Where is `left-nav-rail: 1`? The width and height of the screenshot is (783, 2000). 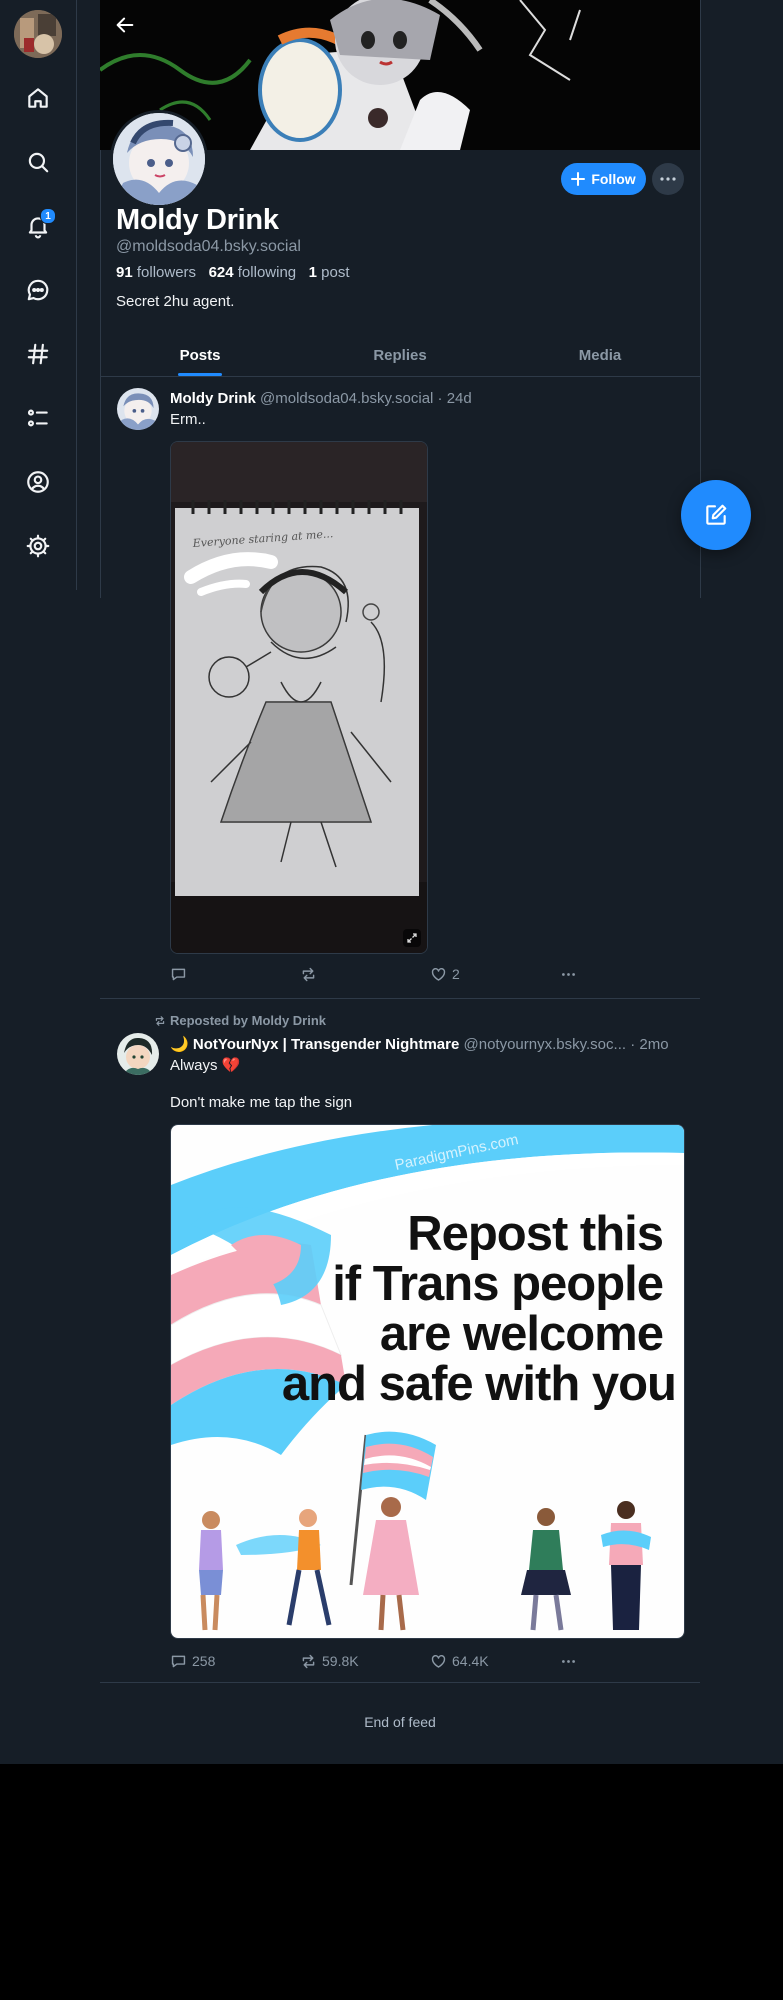
left-nav-rail: 1 is located at coordinates (38, 295).